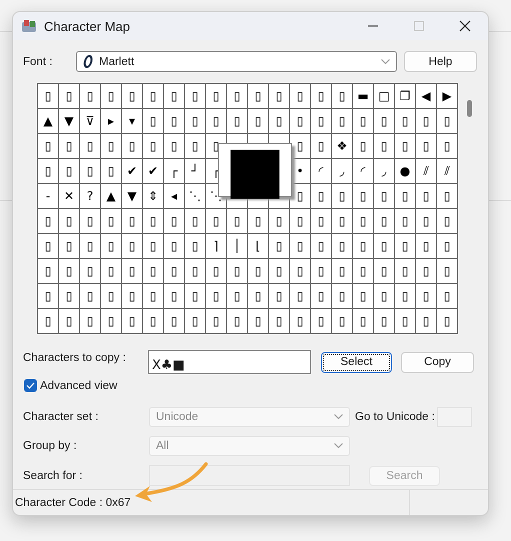  What do you see at coordinates (395, 417) in the screenshot?
I see `go-to-unicode-label: Go to Unicode :` at bounding box center [395, 417].